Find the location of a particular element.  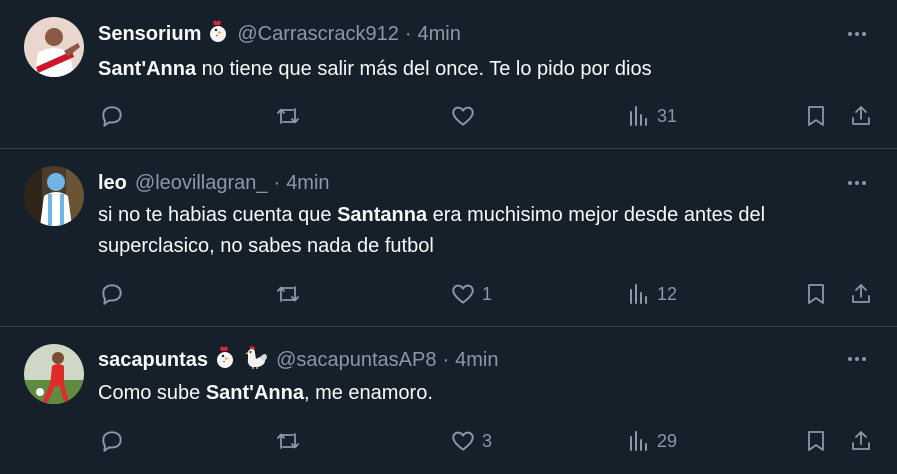

views-button: 12 is located at coordinates (652, 294).